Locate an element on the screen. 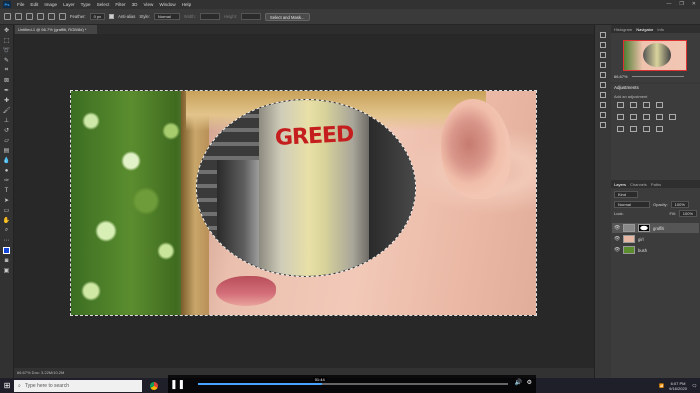  menu-window: Window is located at coordinates (167, 4).